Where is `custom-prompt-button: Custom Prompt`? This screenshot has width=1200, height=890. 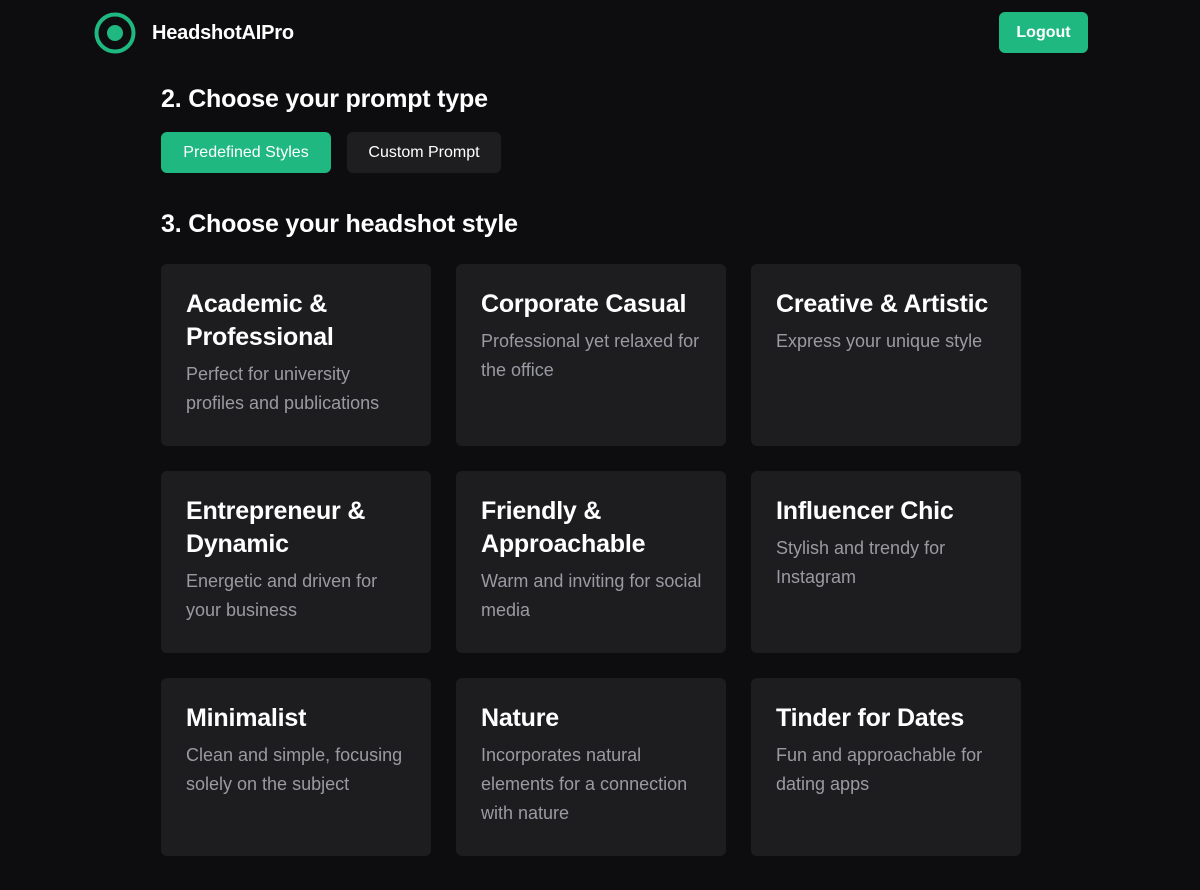
custom-prompt-button: Custom Prompt is located at coordinates (424, 152).